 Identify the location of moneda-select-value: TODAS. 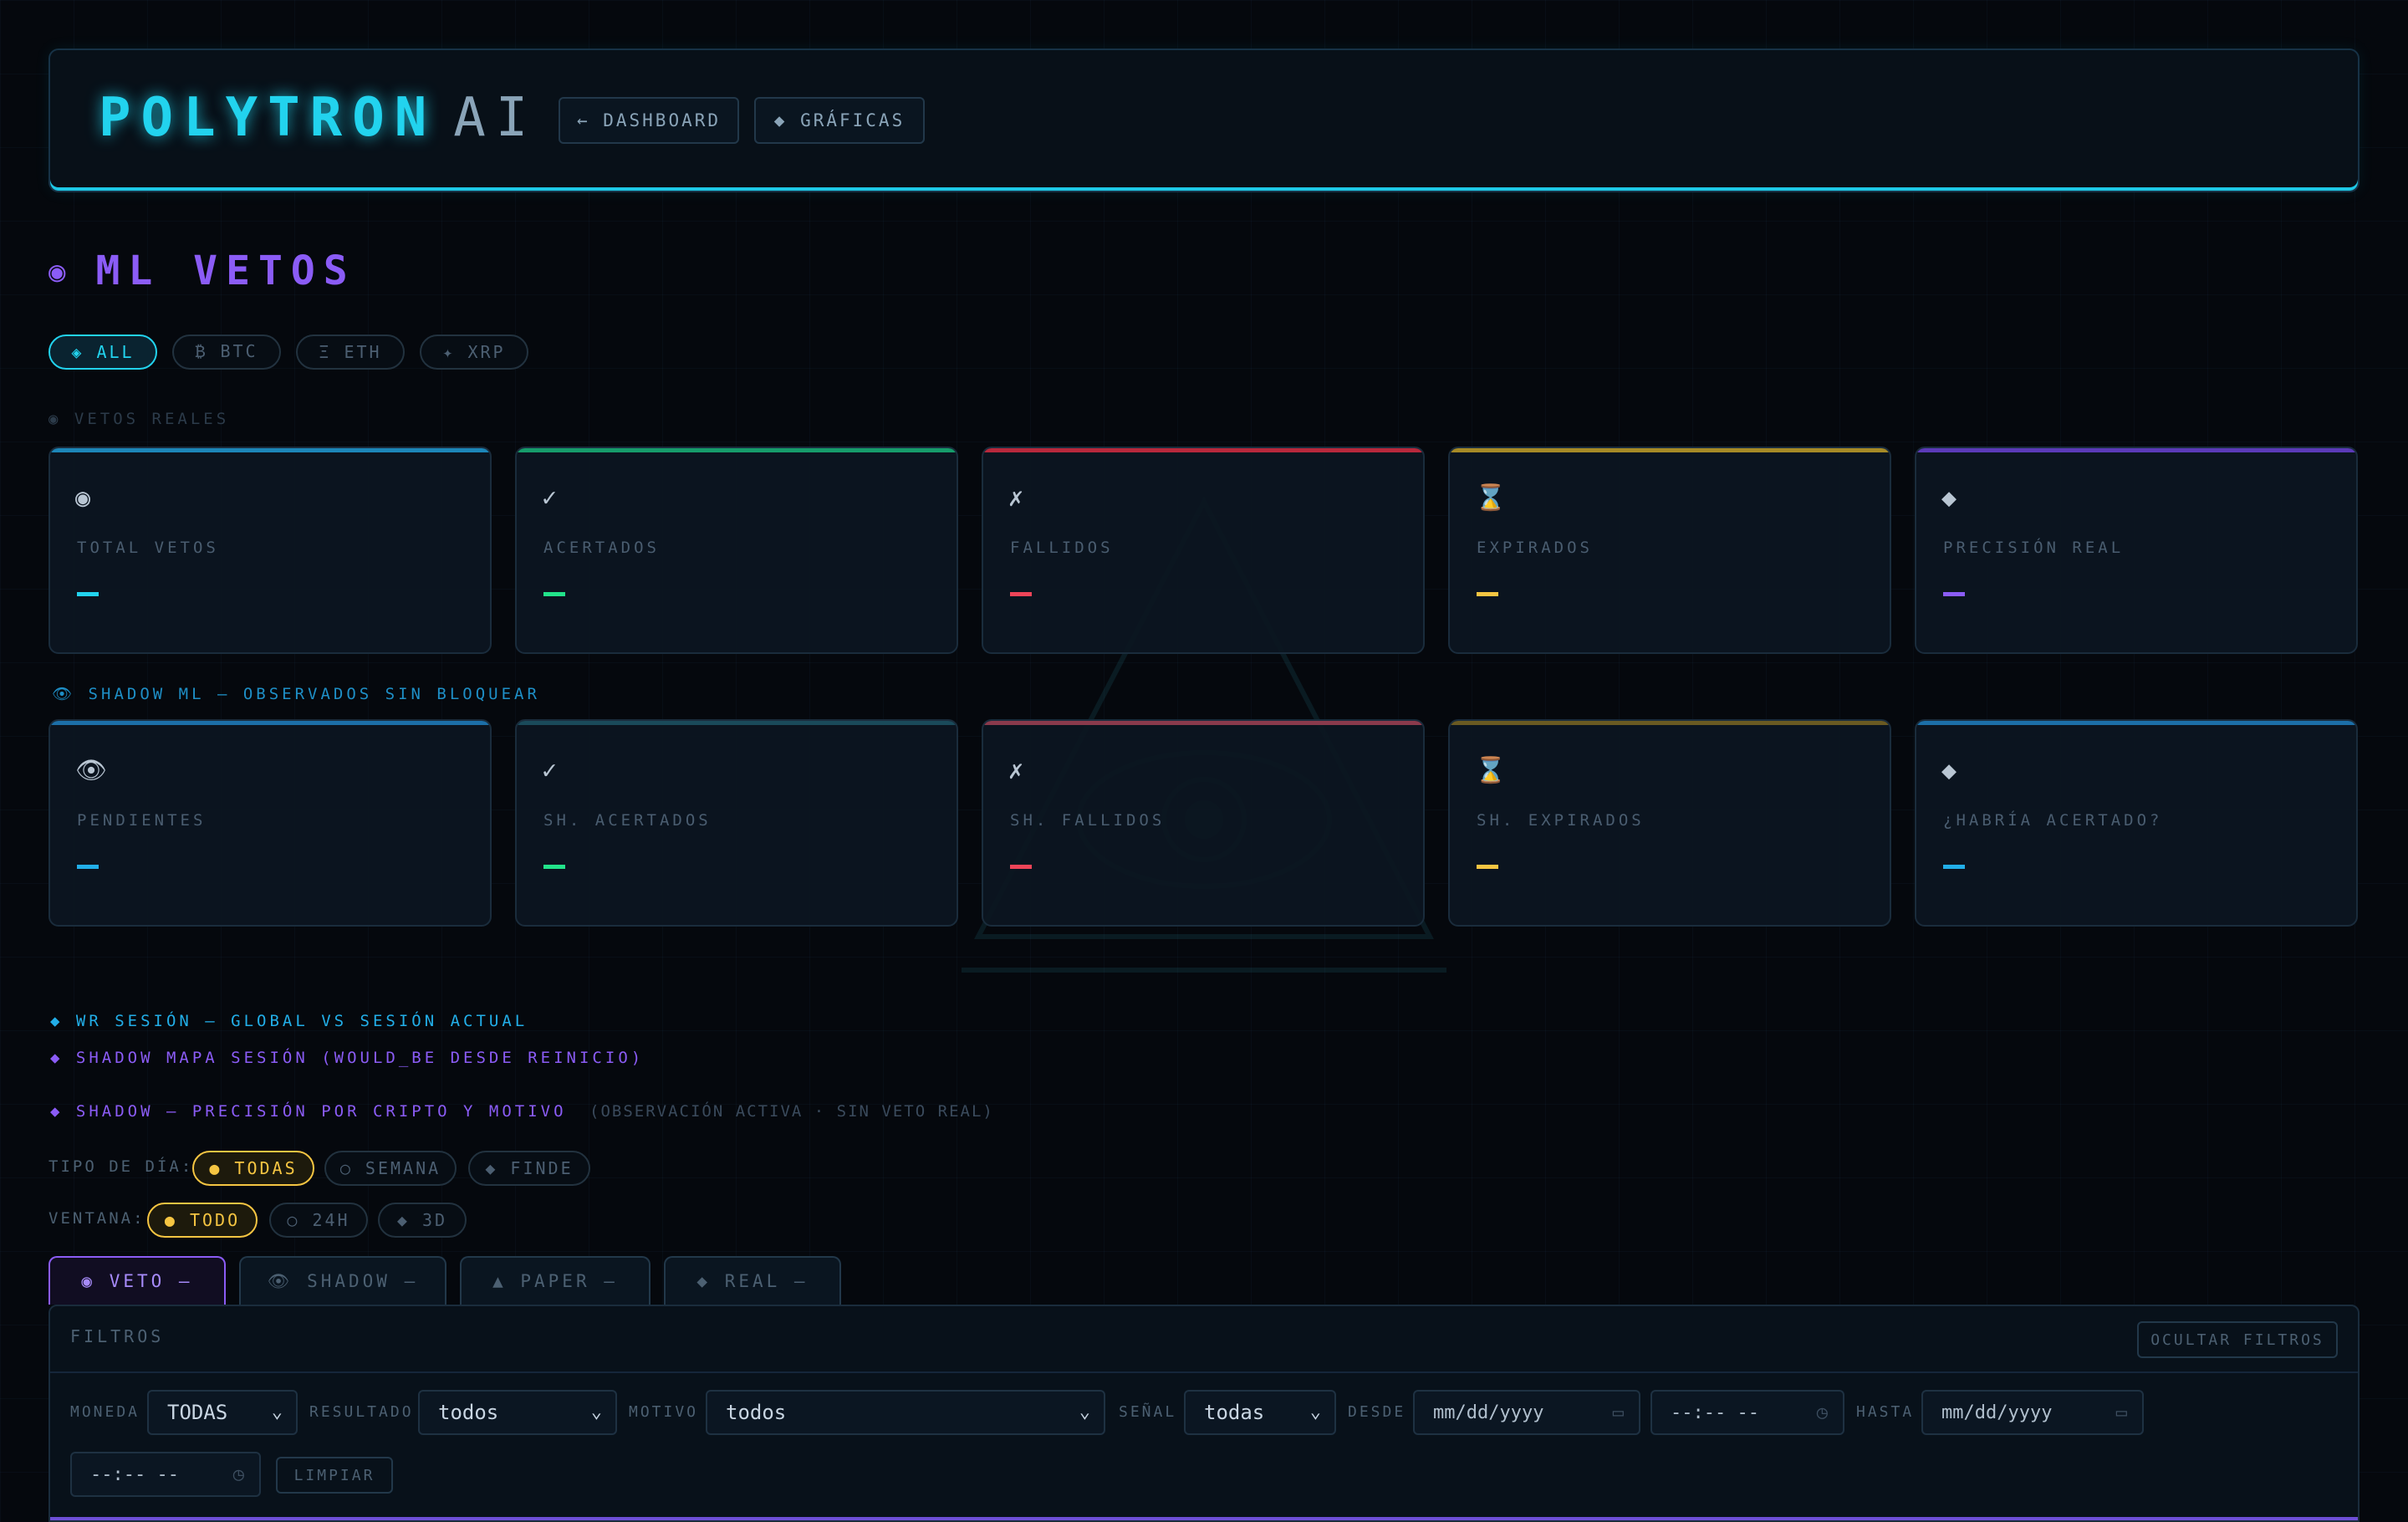
(197, 1412).